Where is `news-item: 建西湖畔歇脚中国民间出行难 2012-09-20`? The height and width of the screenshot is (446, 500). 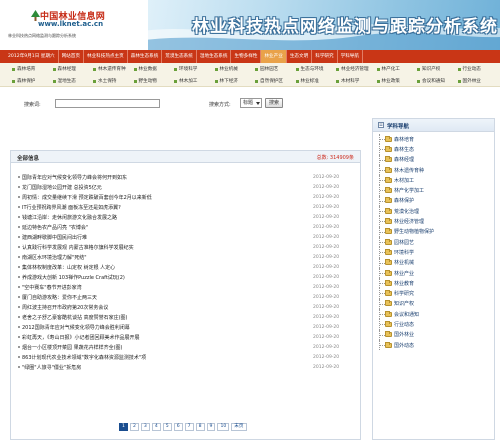
news-item: 建西湖畔歇脚中国民间出行难 2012-09-20 is located at coordinates (185, 237).